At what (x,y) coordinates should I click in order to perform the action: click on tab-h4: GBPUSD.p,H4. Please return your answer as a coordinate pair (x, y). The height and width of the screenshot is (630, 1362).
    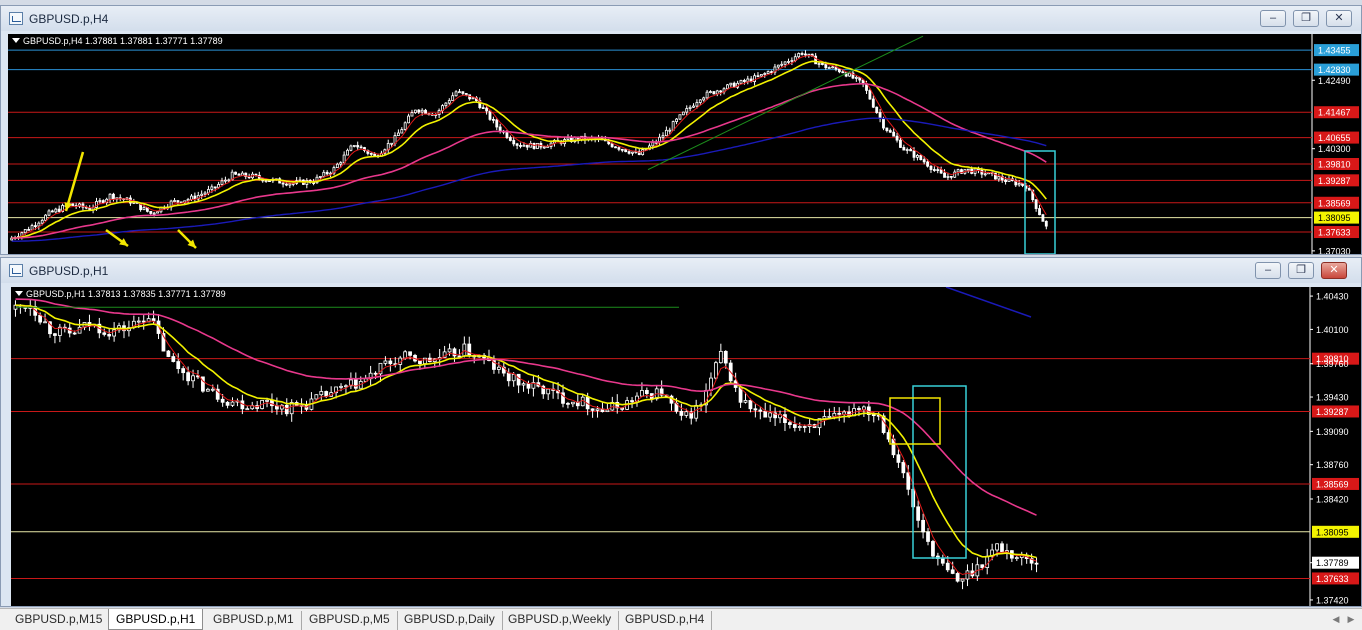
    Looking at the image, I should click on (665, 620).